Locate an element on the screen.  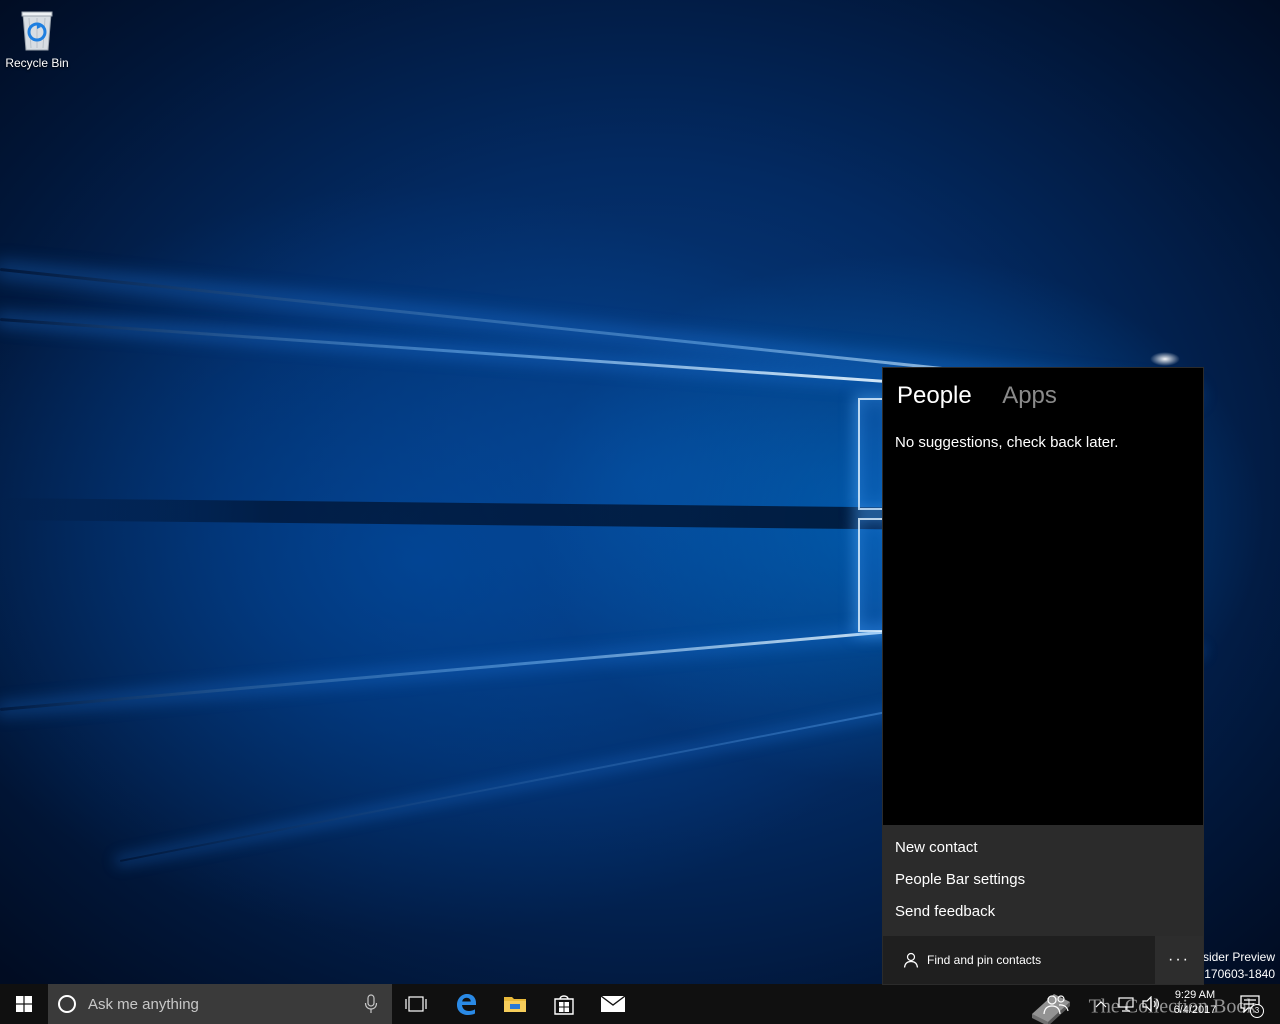
volume-button is located at coordinates (1151, 1004).